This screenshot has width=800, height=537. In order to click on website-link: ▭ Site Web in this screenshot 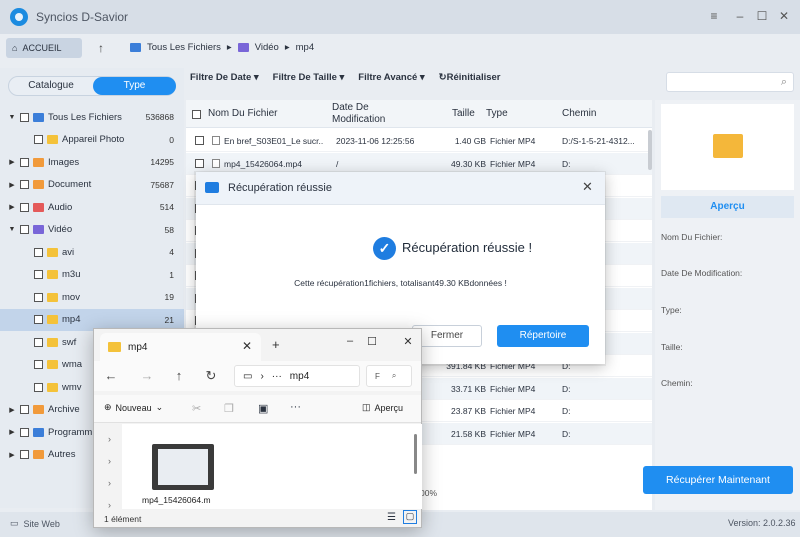, I will do `click(35, 523)`.